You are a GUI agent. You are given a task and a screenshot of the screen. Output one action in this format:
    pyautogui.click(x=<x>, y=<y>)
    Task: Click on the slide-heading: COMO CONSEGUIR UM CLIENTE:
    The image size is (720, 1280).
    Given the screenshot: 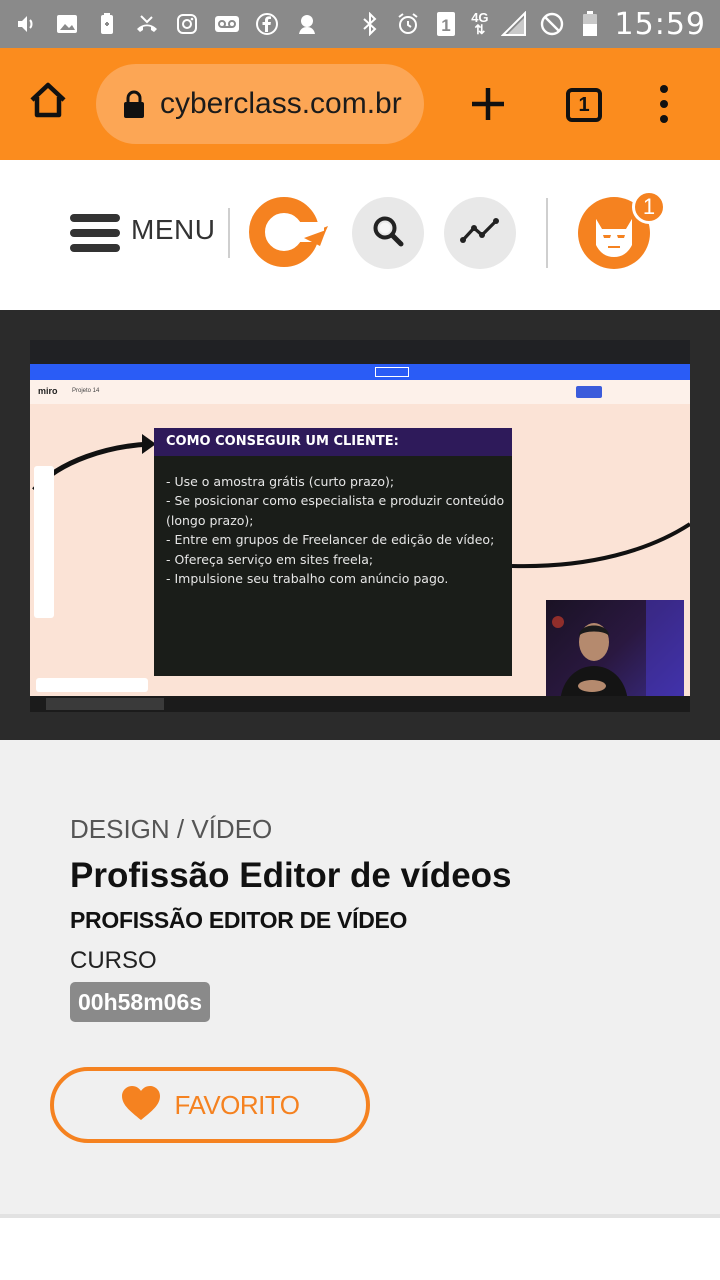 What is the action you would take?
    pyautogui.click(x=333, y=442)
    